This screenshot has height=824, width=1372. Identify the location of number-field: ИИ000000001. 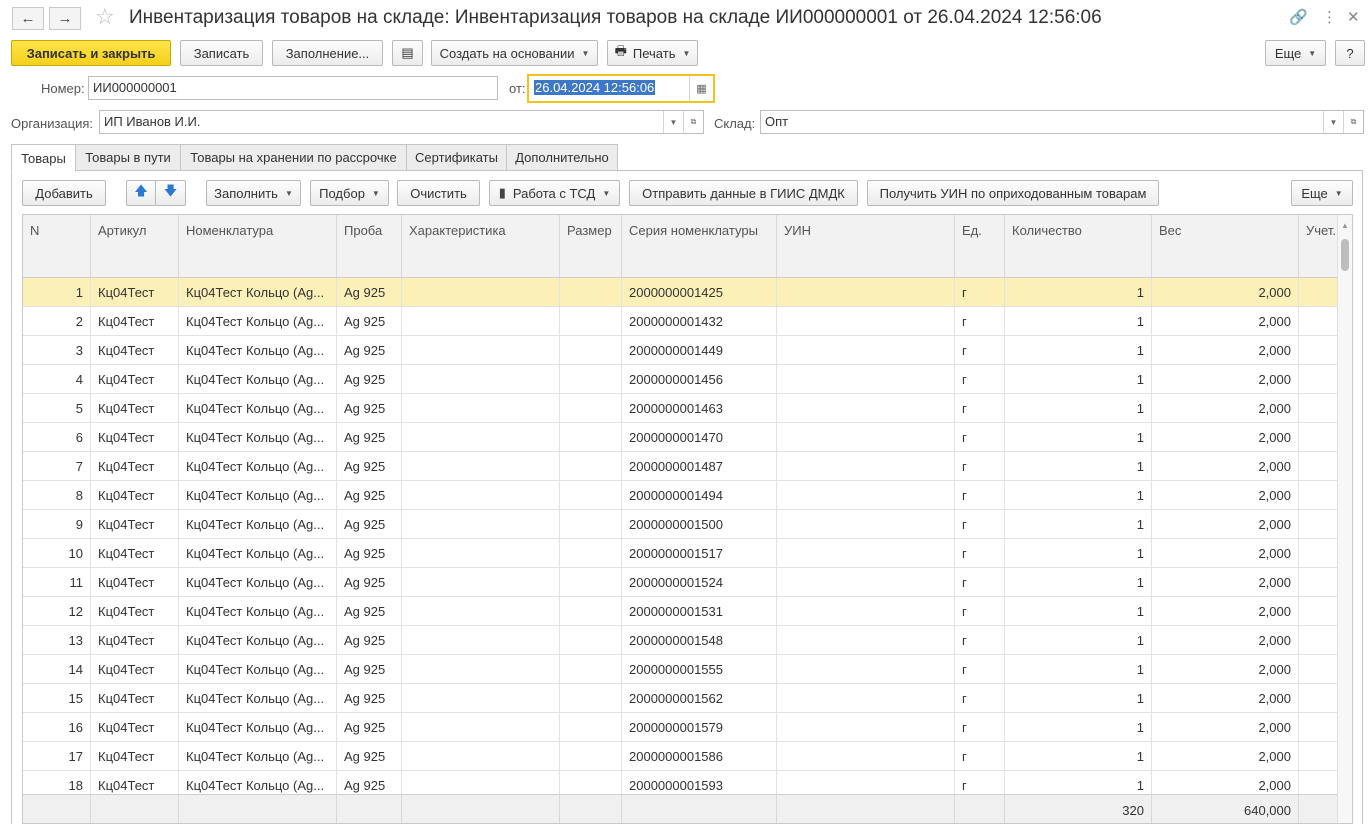
(293, 88).